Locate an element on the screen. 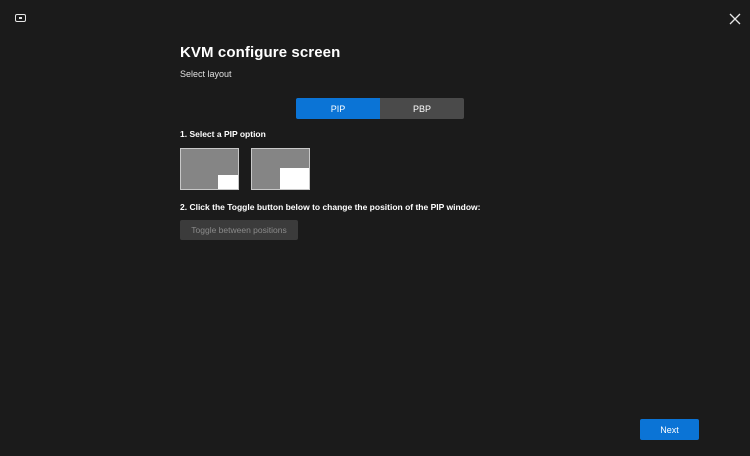  page-title: KVM configure screen is located at coordinates (260, 52).